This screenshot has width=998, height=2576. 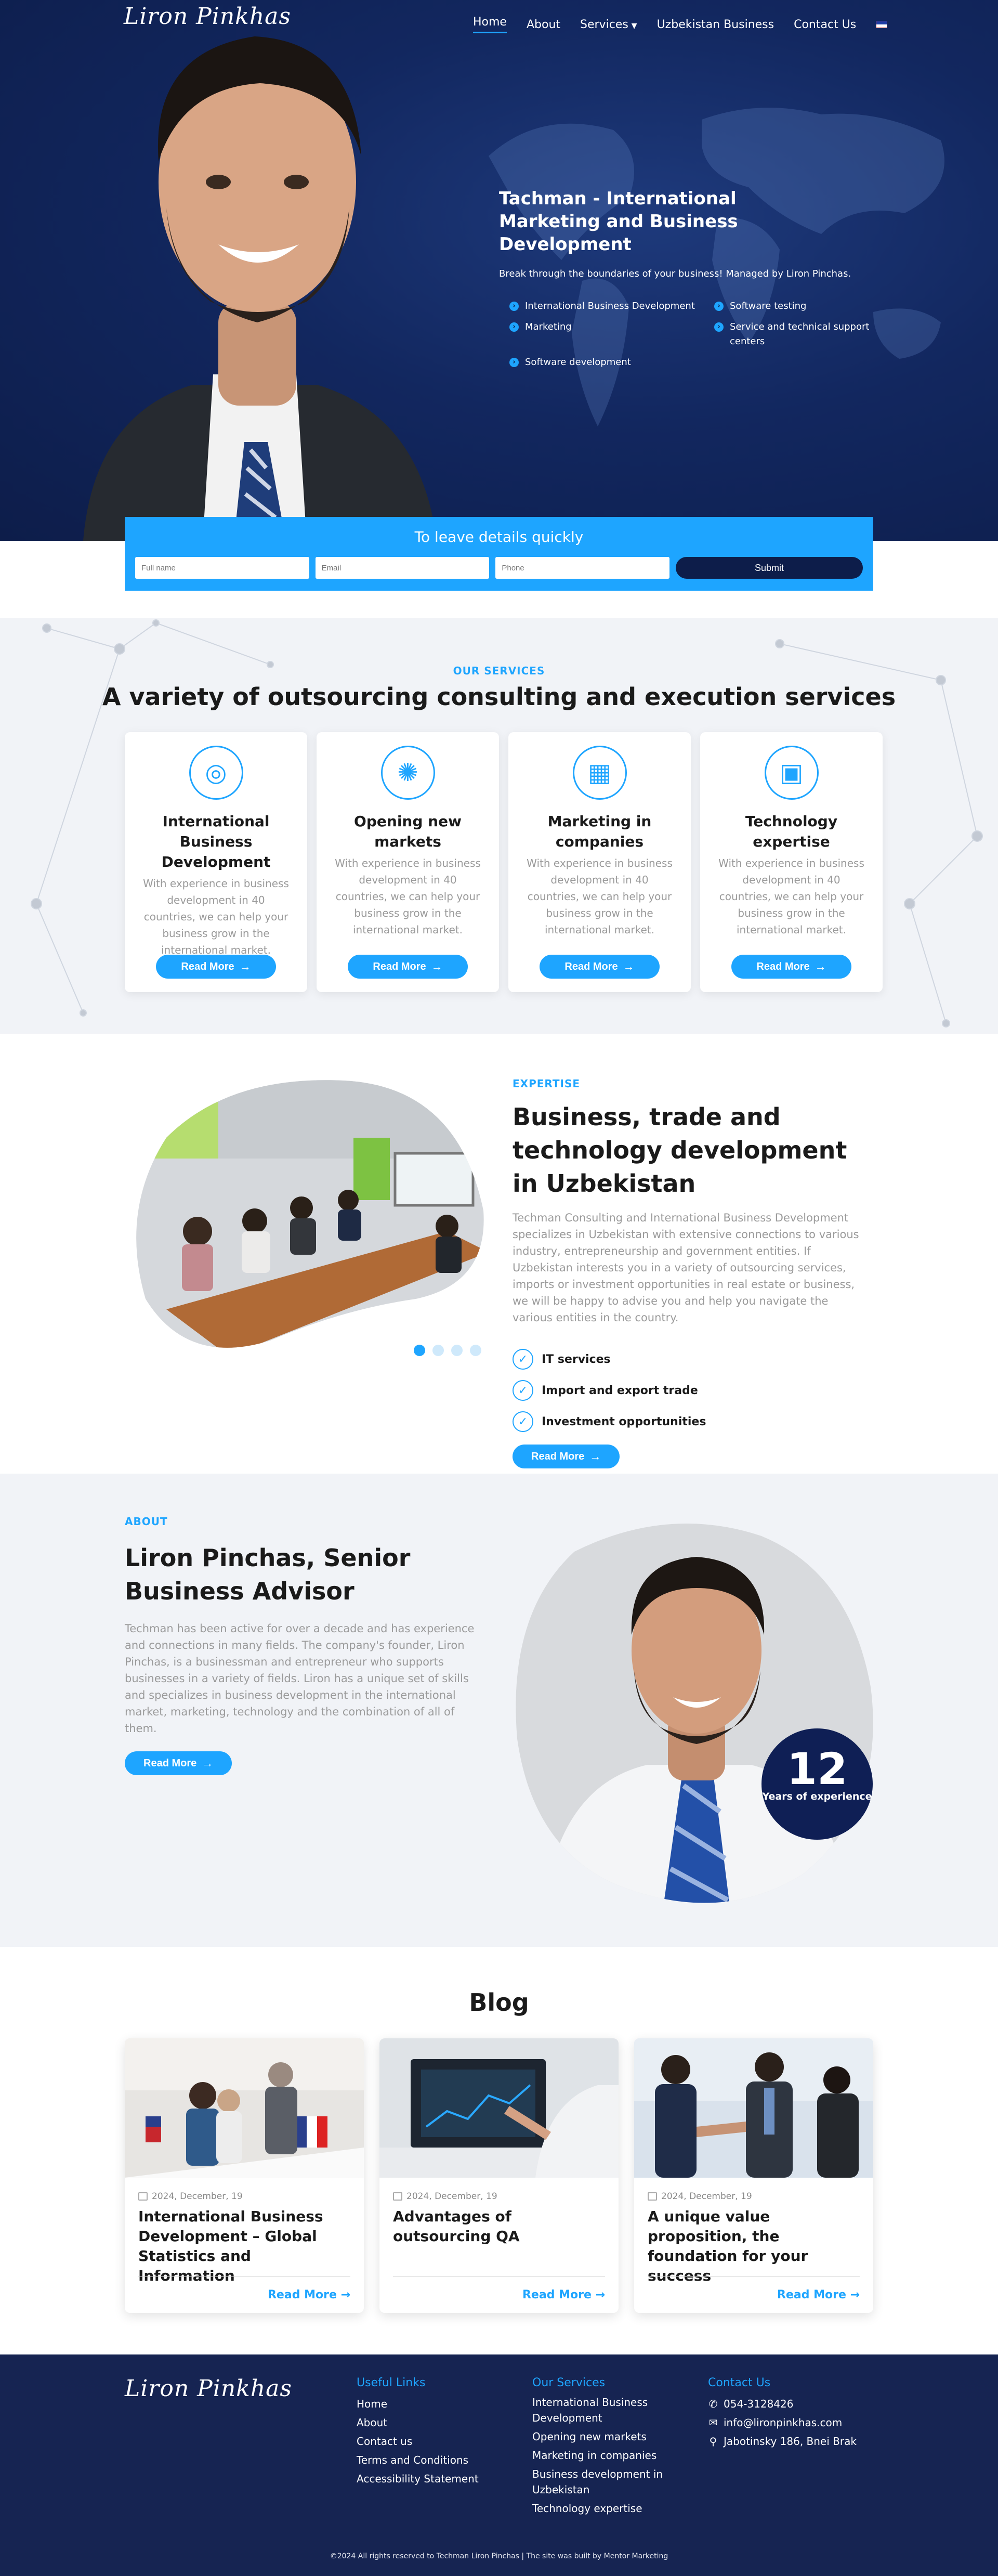 What do you see at coordinates (418, 2460) in the screenshot?
I see `footer-link-terms: Terms and Conditions` at bounding box center [418, 2460].